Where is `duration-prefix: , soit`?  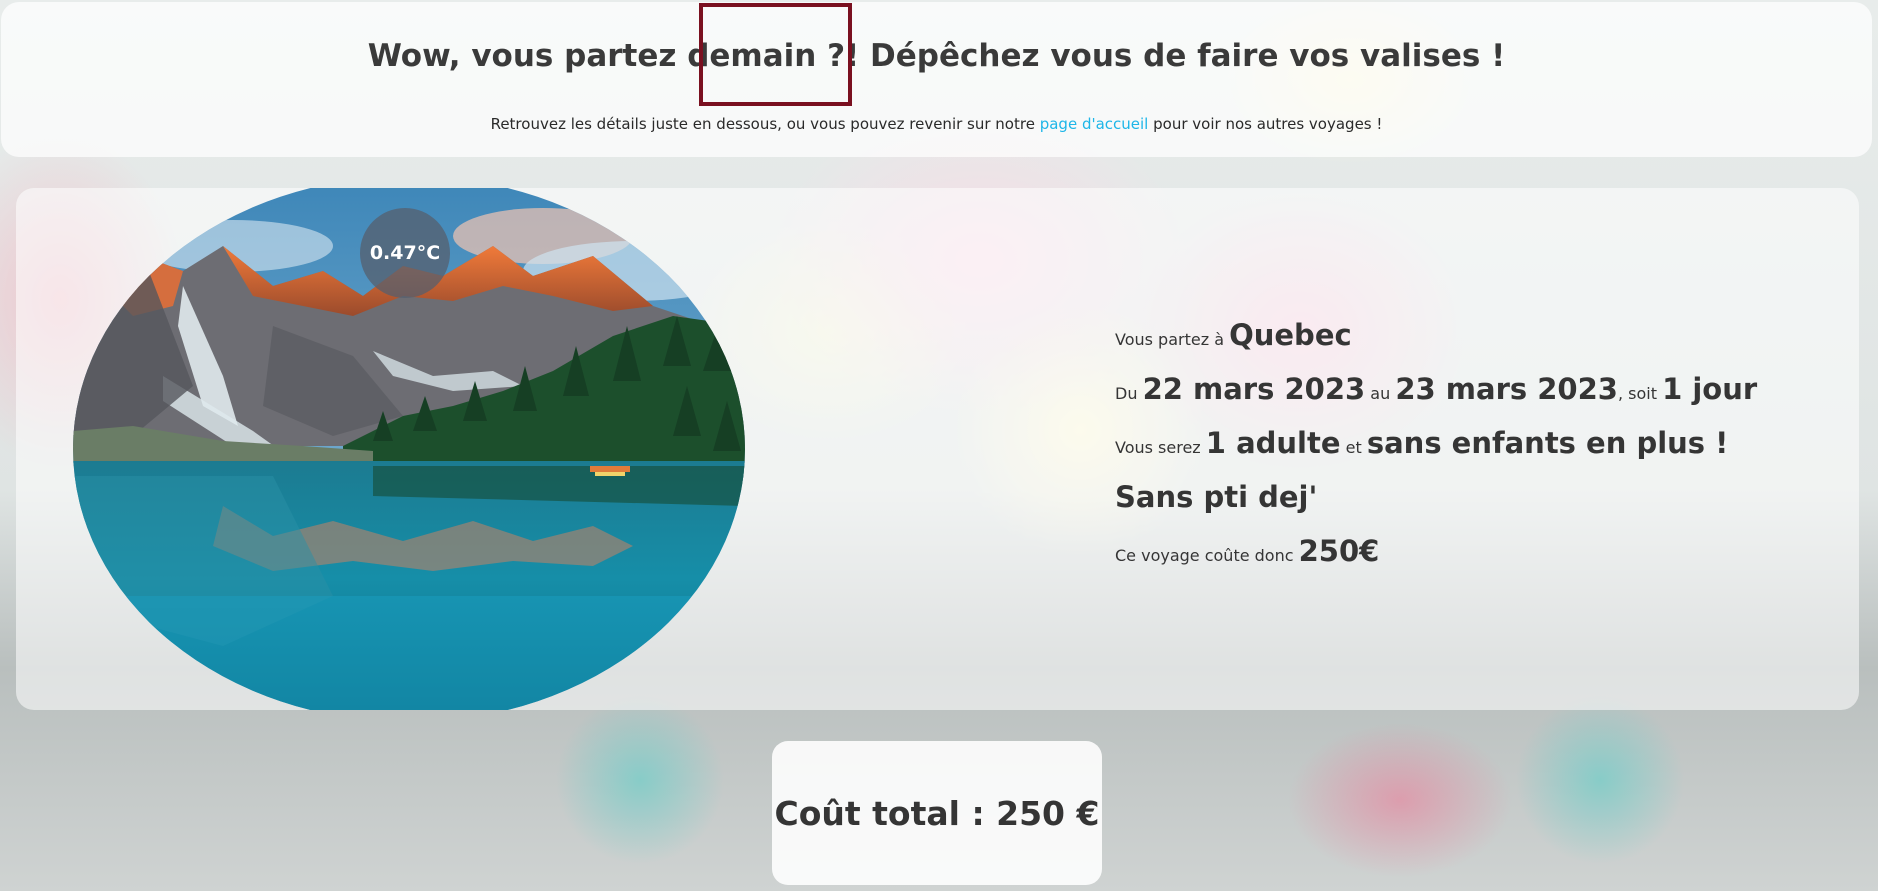 duration-prefix: , soit is located at coordinates (1637, 393).